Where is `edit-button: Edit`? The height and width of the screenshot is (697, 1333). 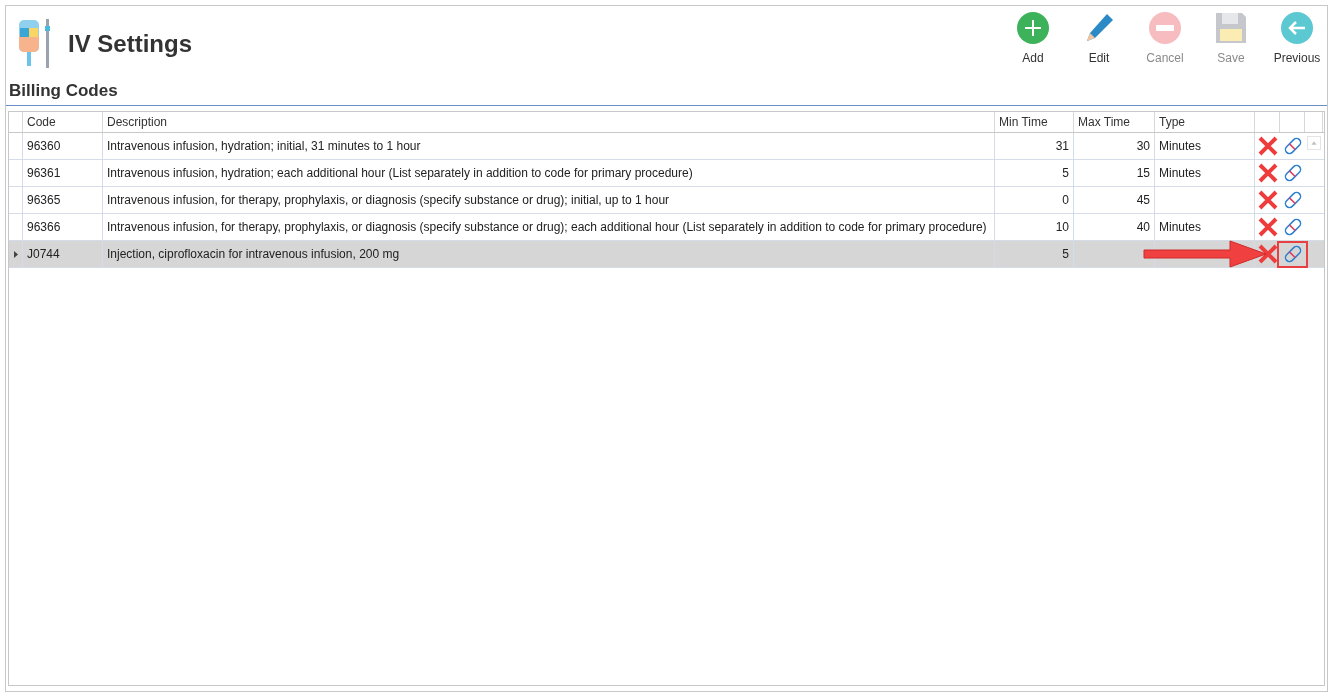 edit-button: Edit is located at coordinates (1099, 39).